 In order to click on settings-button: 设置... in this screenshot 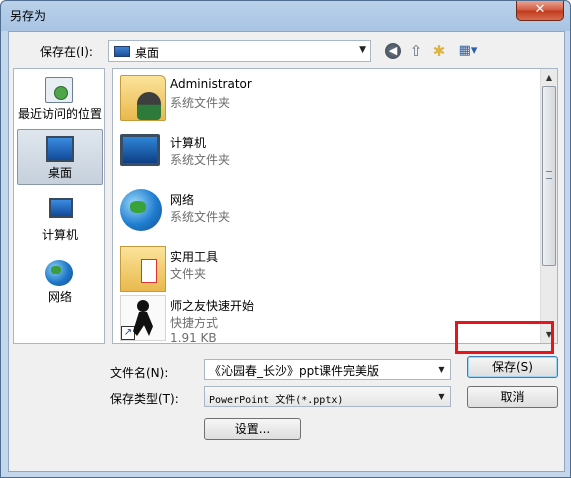, I will do `click(252, 429)`.